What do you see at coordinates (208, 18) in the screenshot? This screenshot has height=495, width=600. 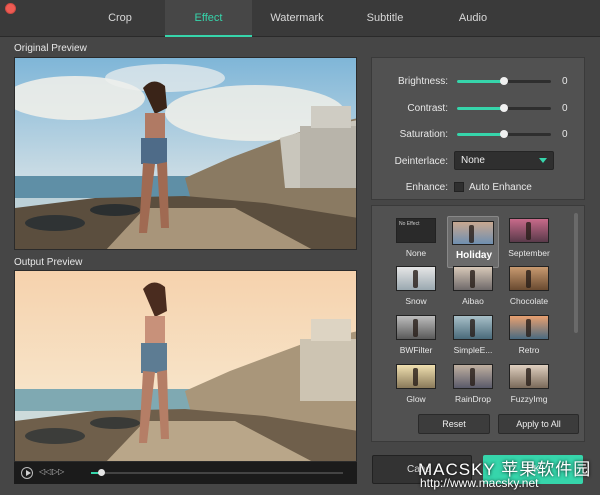 I see `tab-effect: Effect` at bounding box center [208, 18].